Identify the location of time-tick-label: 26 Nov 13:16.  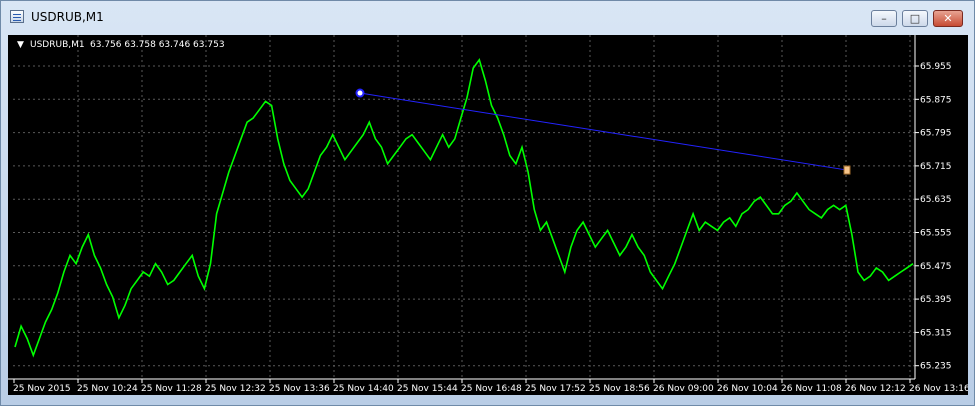
(938, 389).